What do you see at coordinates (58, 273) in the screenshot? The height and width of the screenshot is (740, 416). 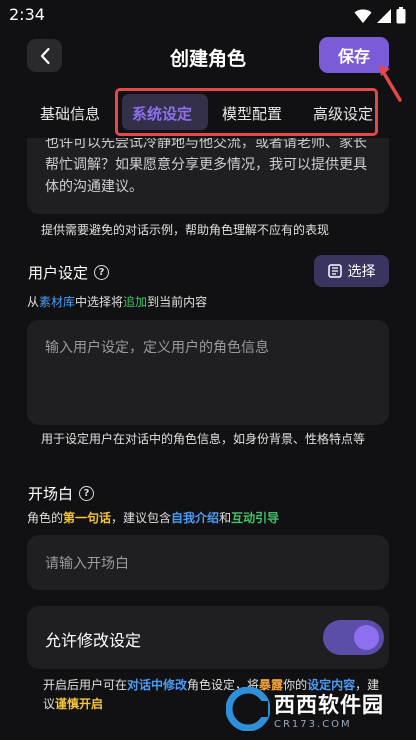 I see `user-setting-title-text: 用户设定` at bounding box center [58, 273].